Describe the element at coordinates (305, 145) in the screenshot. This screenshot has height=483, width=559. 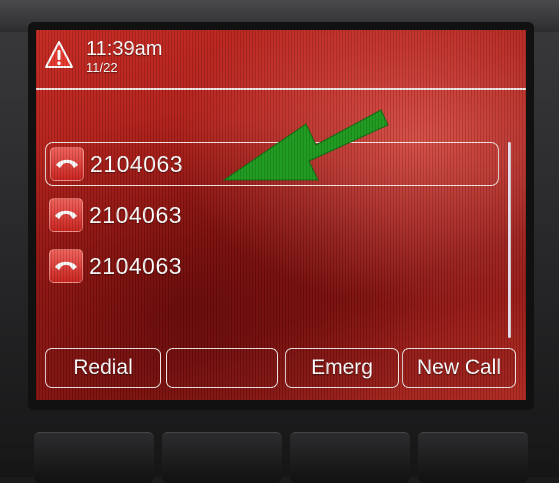
I see `annotation-arrow-icon` at that location.